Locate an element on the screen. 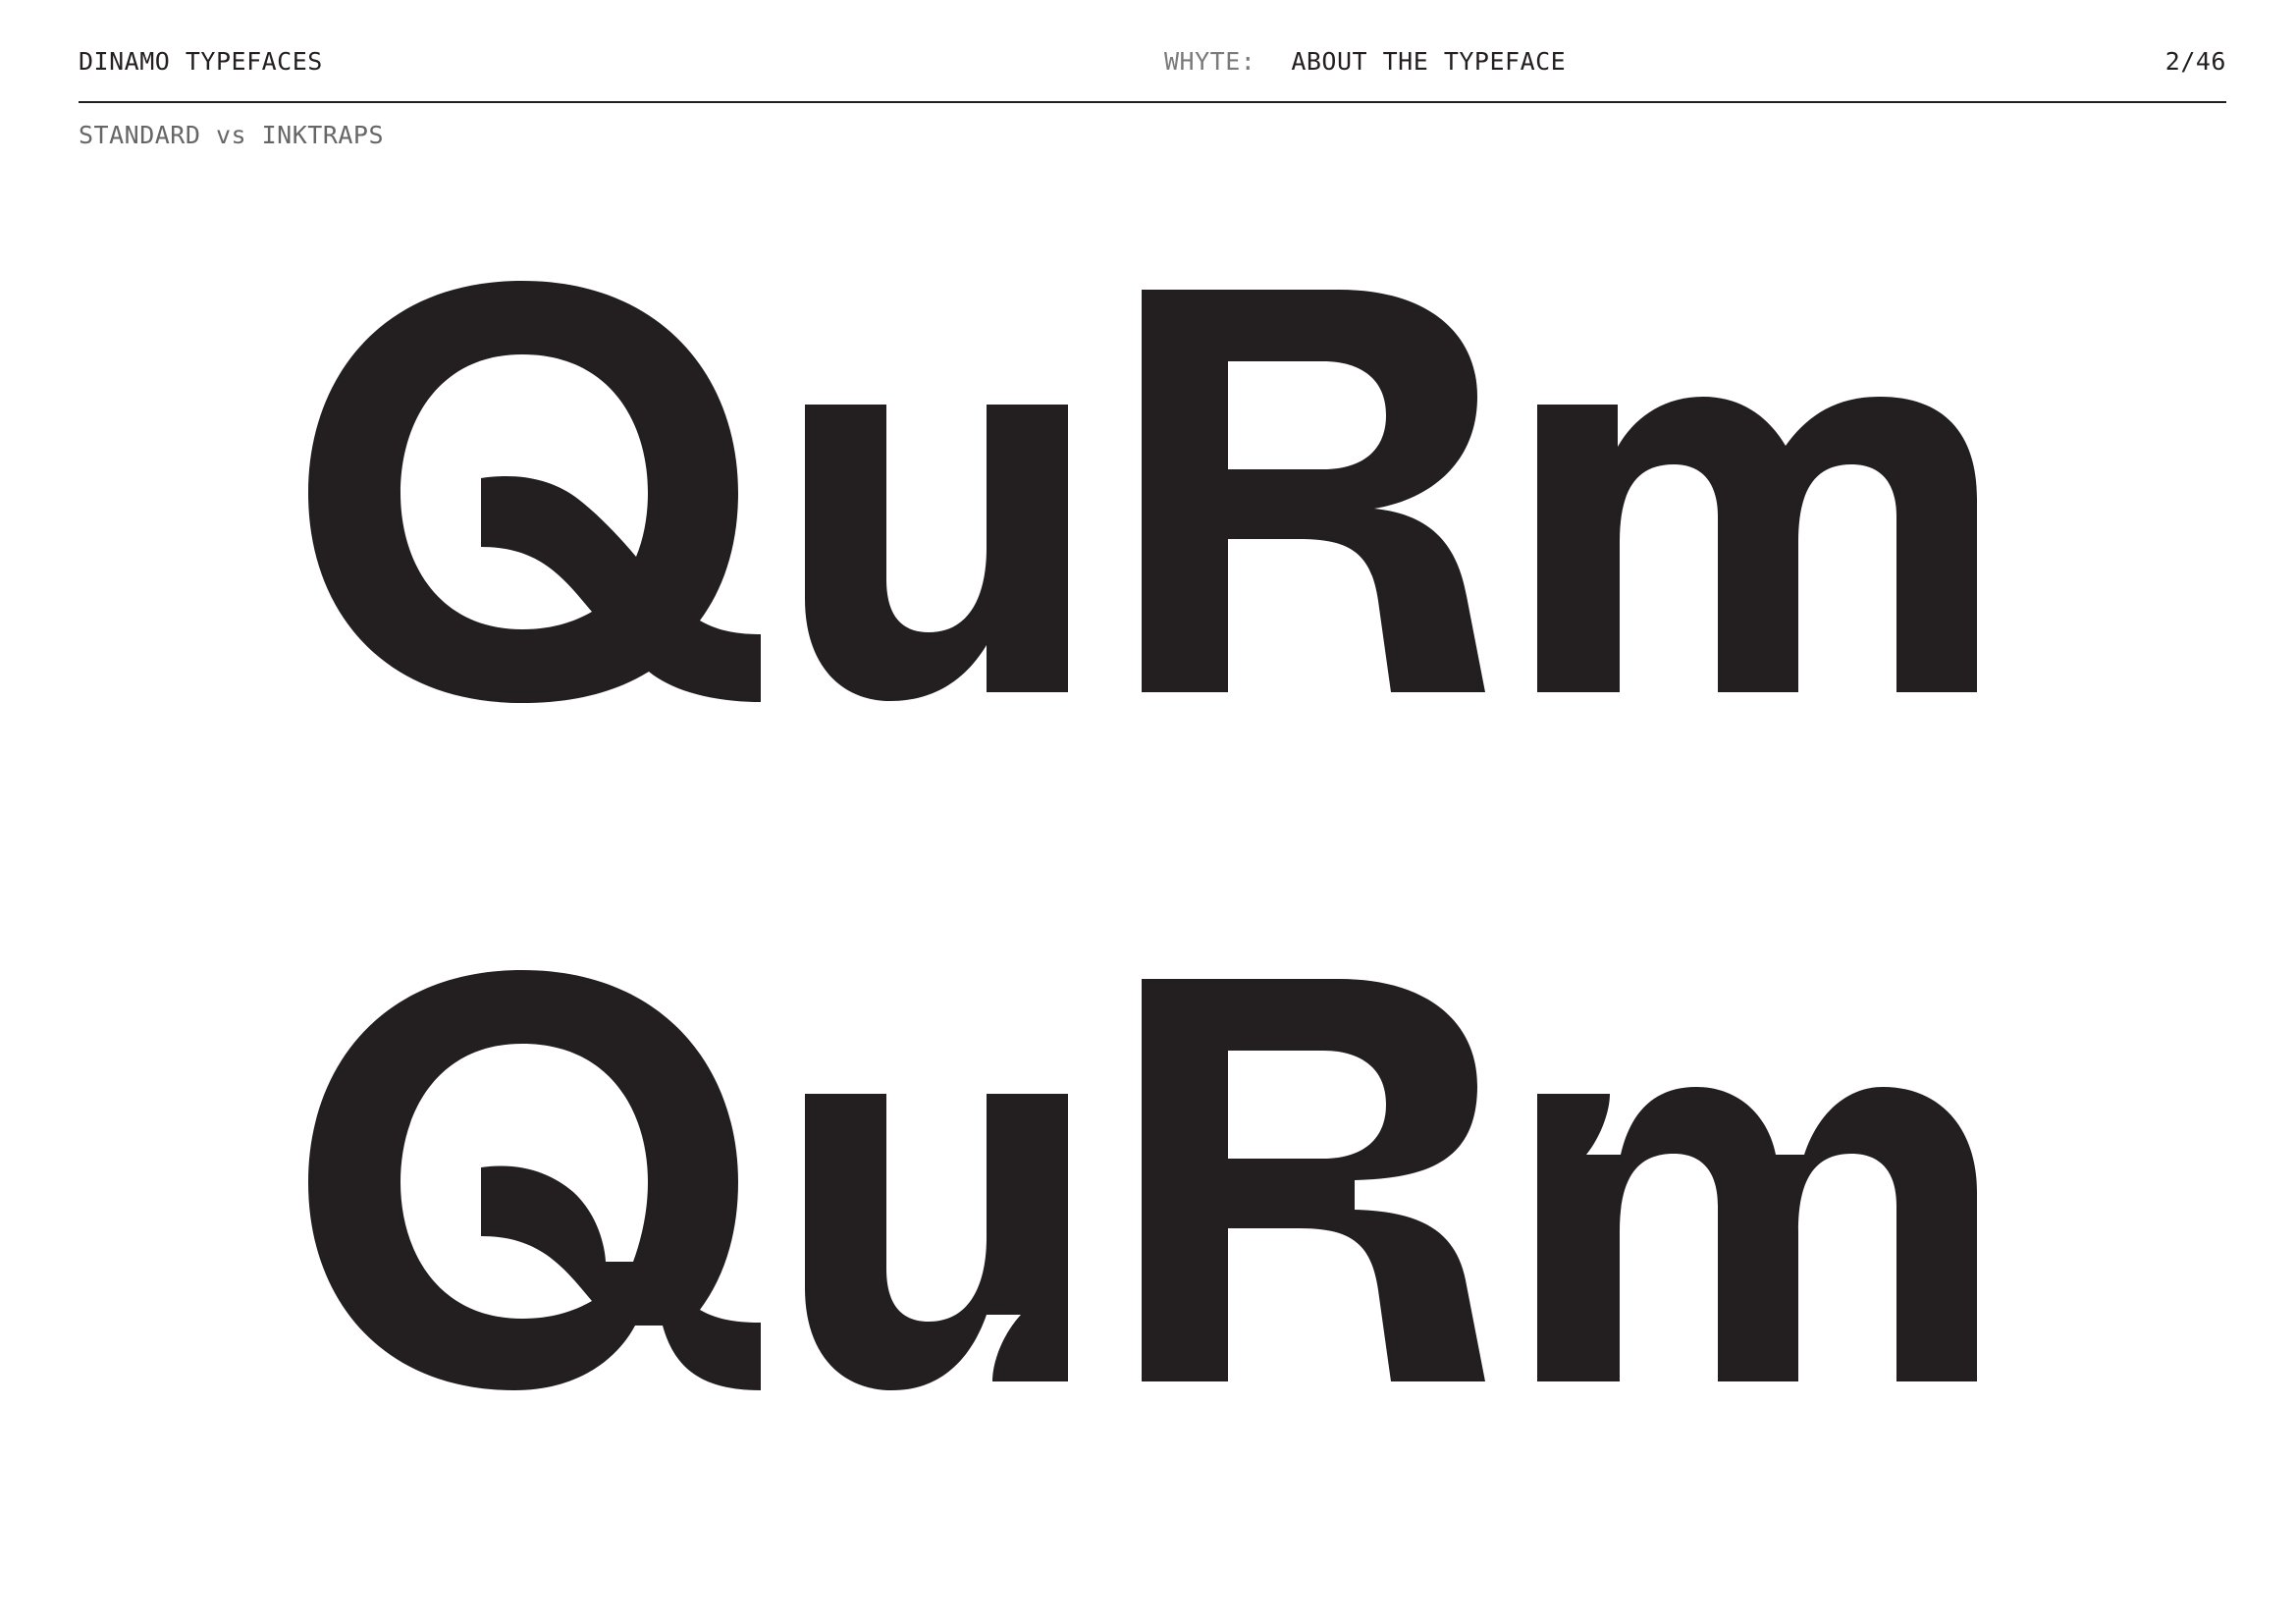 This screenshot has height=1624, width=2296. glyph-inktraps-u is located at coordinates (936, 1242).